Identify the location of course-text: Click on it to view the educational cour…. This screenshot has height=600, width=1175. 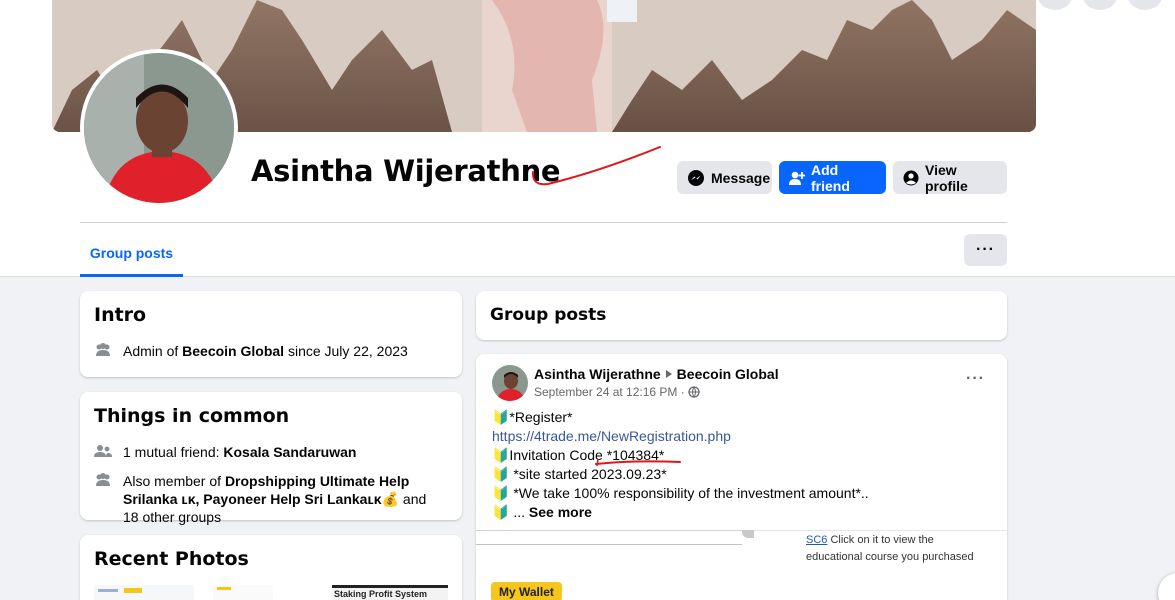
(890, 548).